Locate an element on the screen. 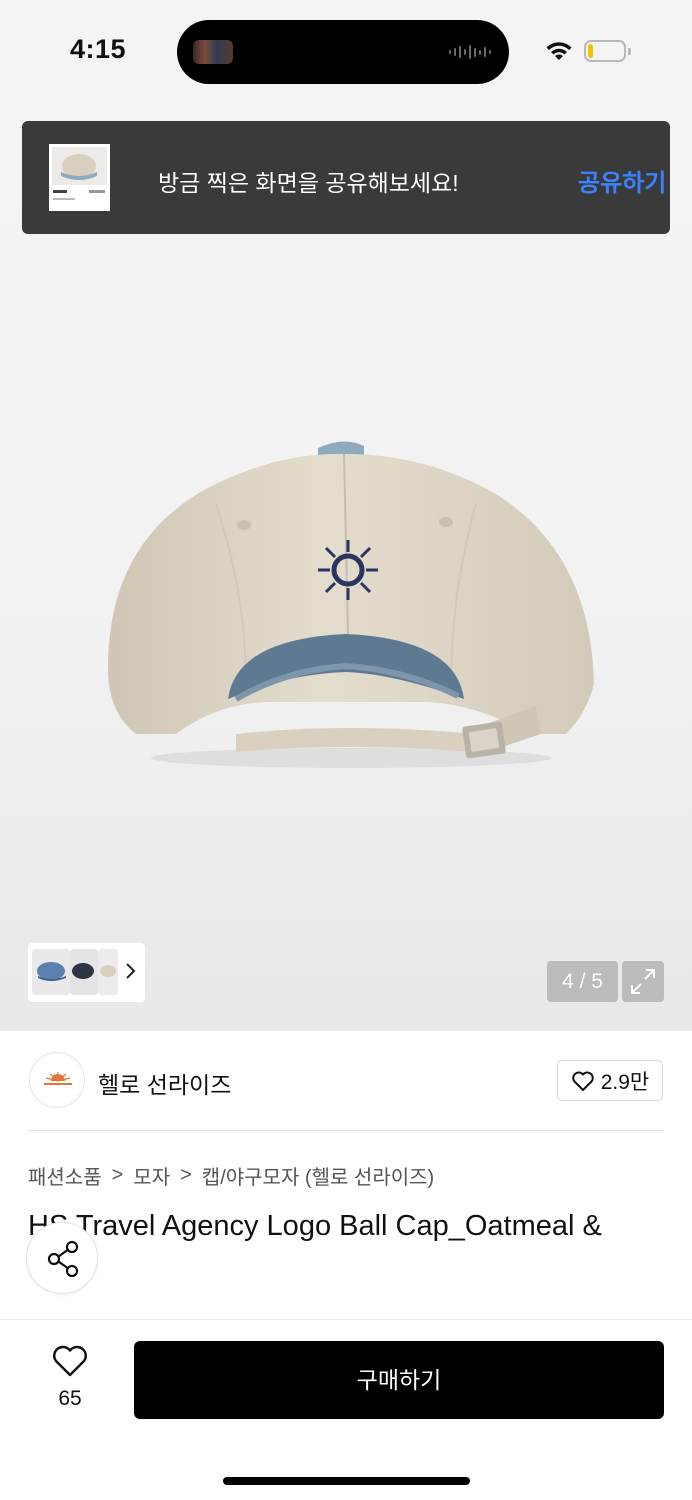 The image size is (692, 1500). share-button is located at coordinates (62, 1258).